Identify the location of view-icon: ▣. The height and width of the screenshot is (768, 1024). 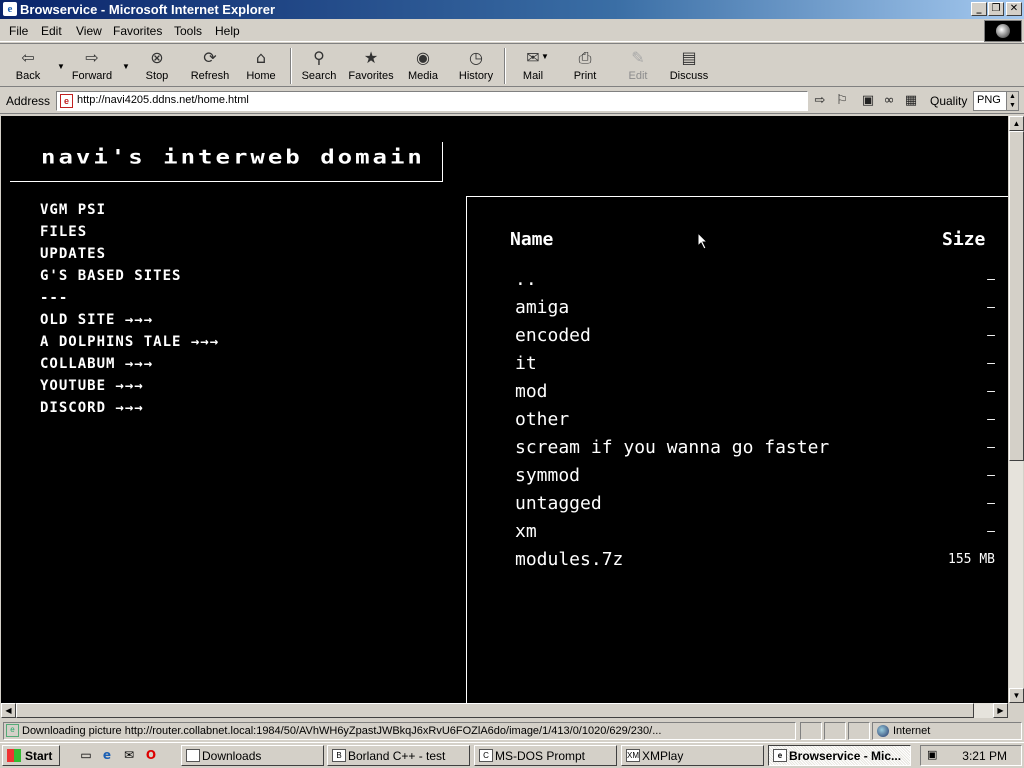
(868, 101).